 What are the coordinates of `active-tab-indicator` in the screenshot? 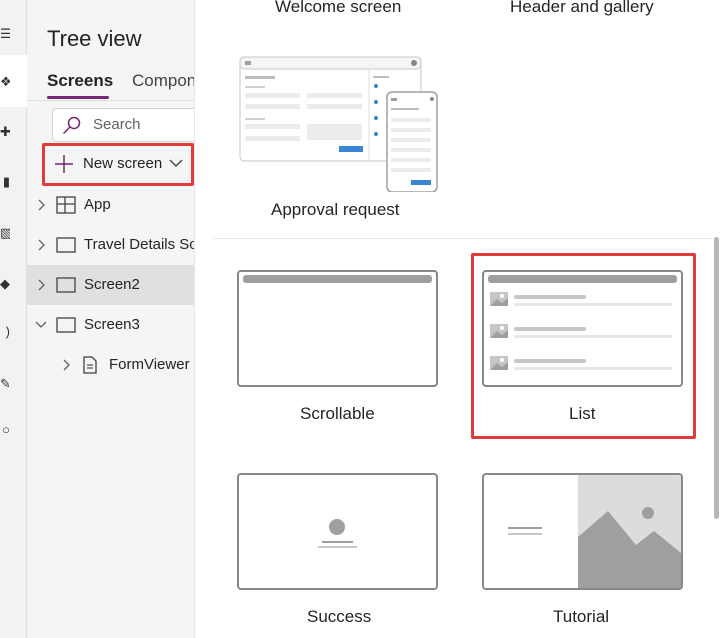 It's located at (78, 97).